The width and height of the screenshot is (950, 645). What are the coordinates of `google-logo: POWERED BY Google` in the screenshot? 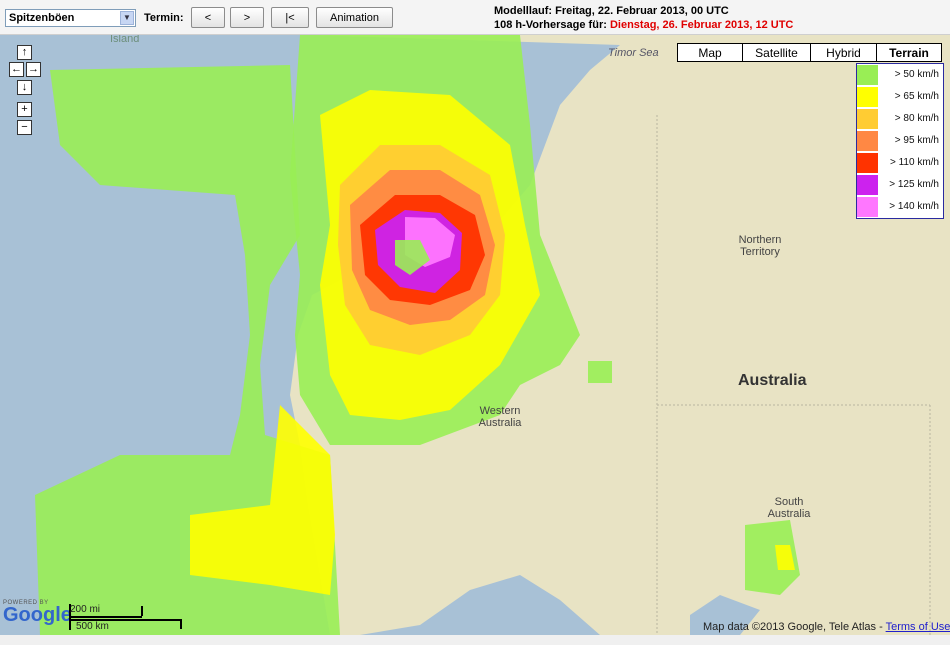 It's located at (37, 613).